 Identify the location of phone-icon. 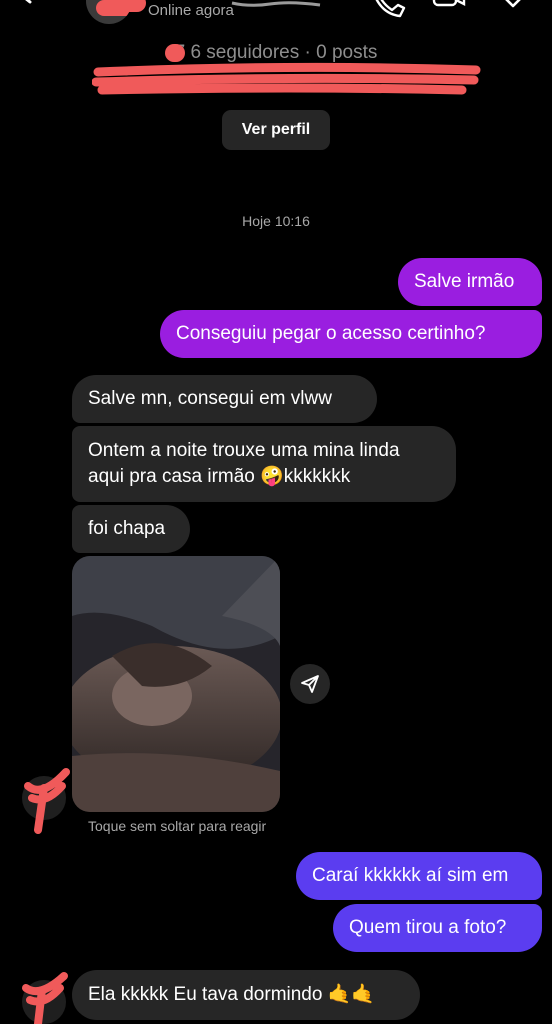
(389, 9).